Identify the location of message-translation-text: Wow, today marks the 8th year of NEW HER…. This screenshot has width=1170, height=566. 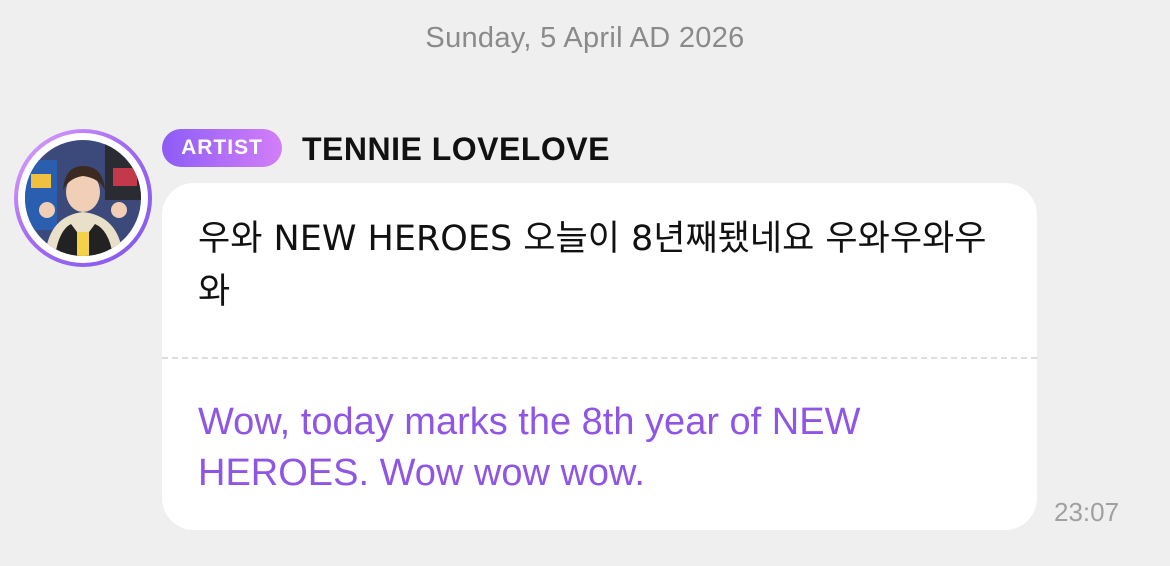
(529, 447).